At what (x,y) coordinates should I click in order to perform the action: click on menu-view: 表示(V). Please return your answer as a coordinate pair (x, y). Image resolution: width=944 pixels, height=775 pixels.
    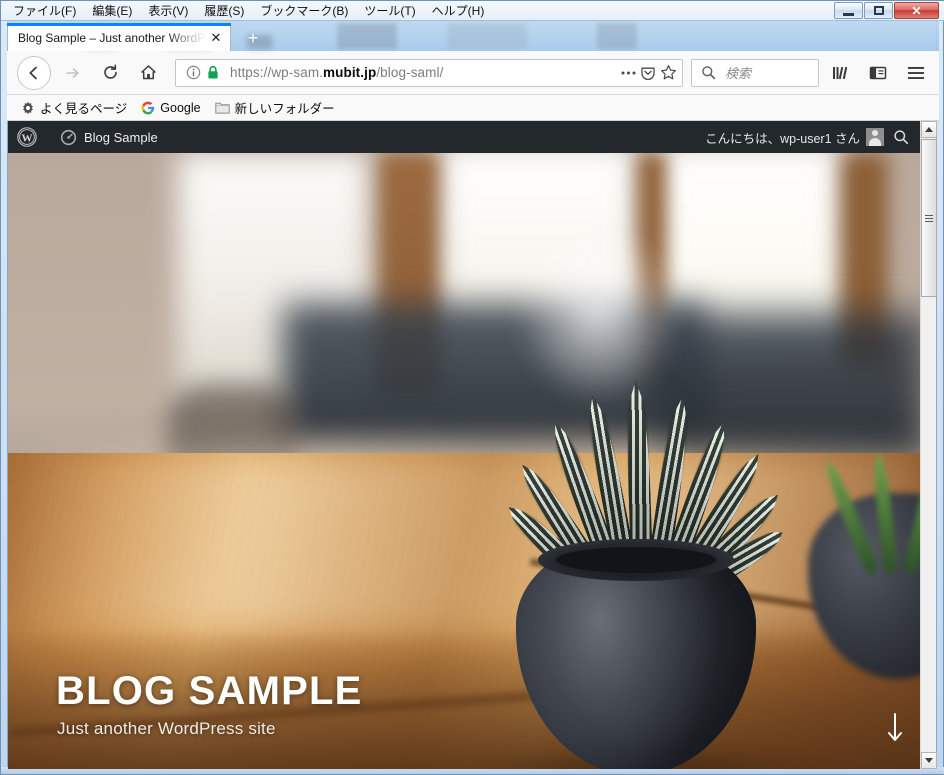
    Looking at the image, I should click on (168, 10).